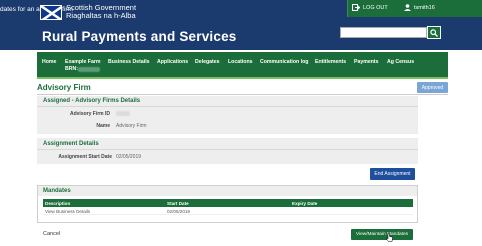  Describe the element at coordinates (178, 203) in the screenshot. I see `column-header-start-date: Start Date` at that location.